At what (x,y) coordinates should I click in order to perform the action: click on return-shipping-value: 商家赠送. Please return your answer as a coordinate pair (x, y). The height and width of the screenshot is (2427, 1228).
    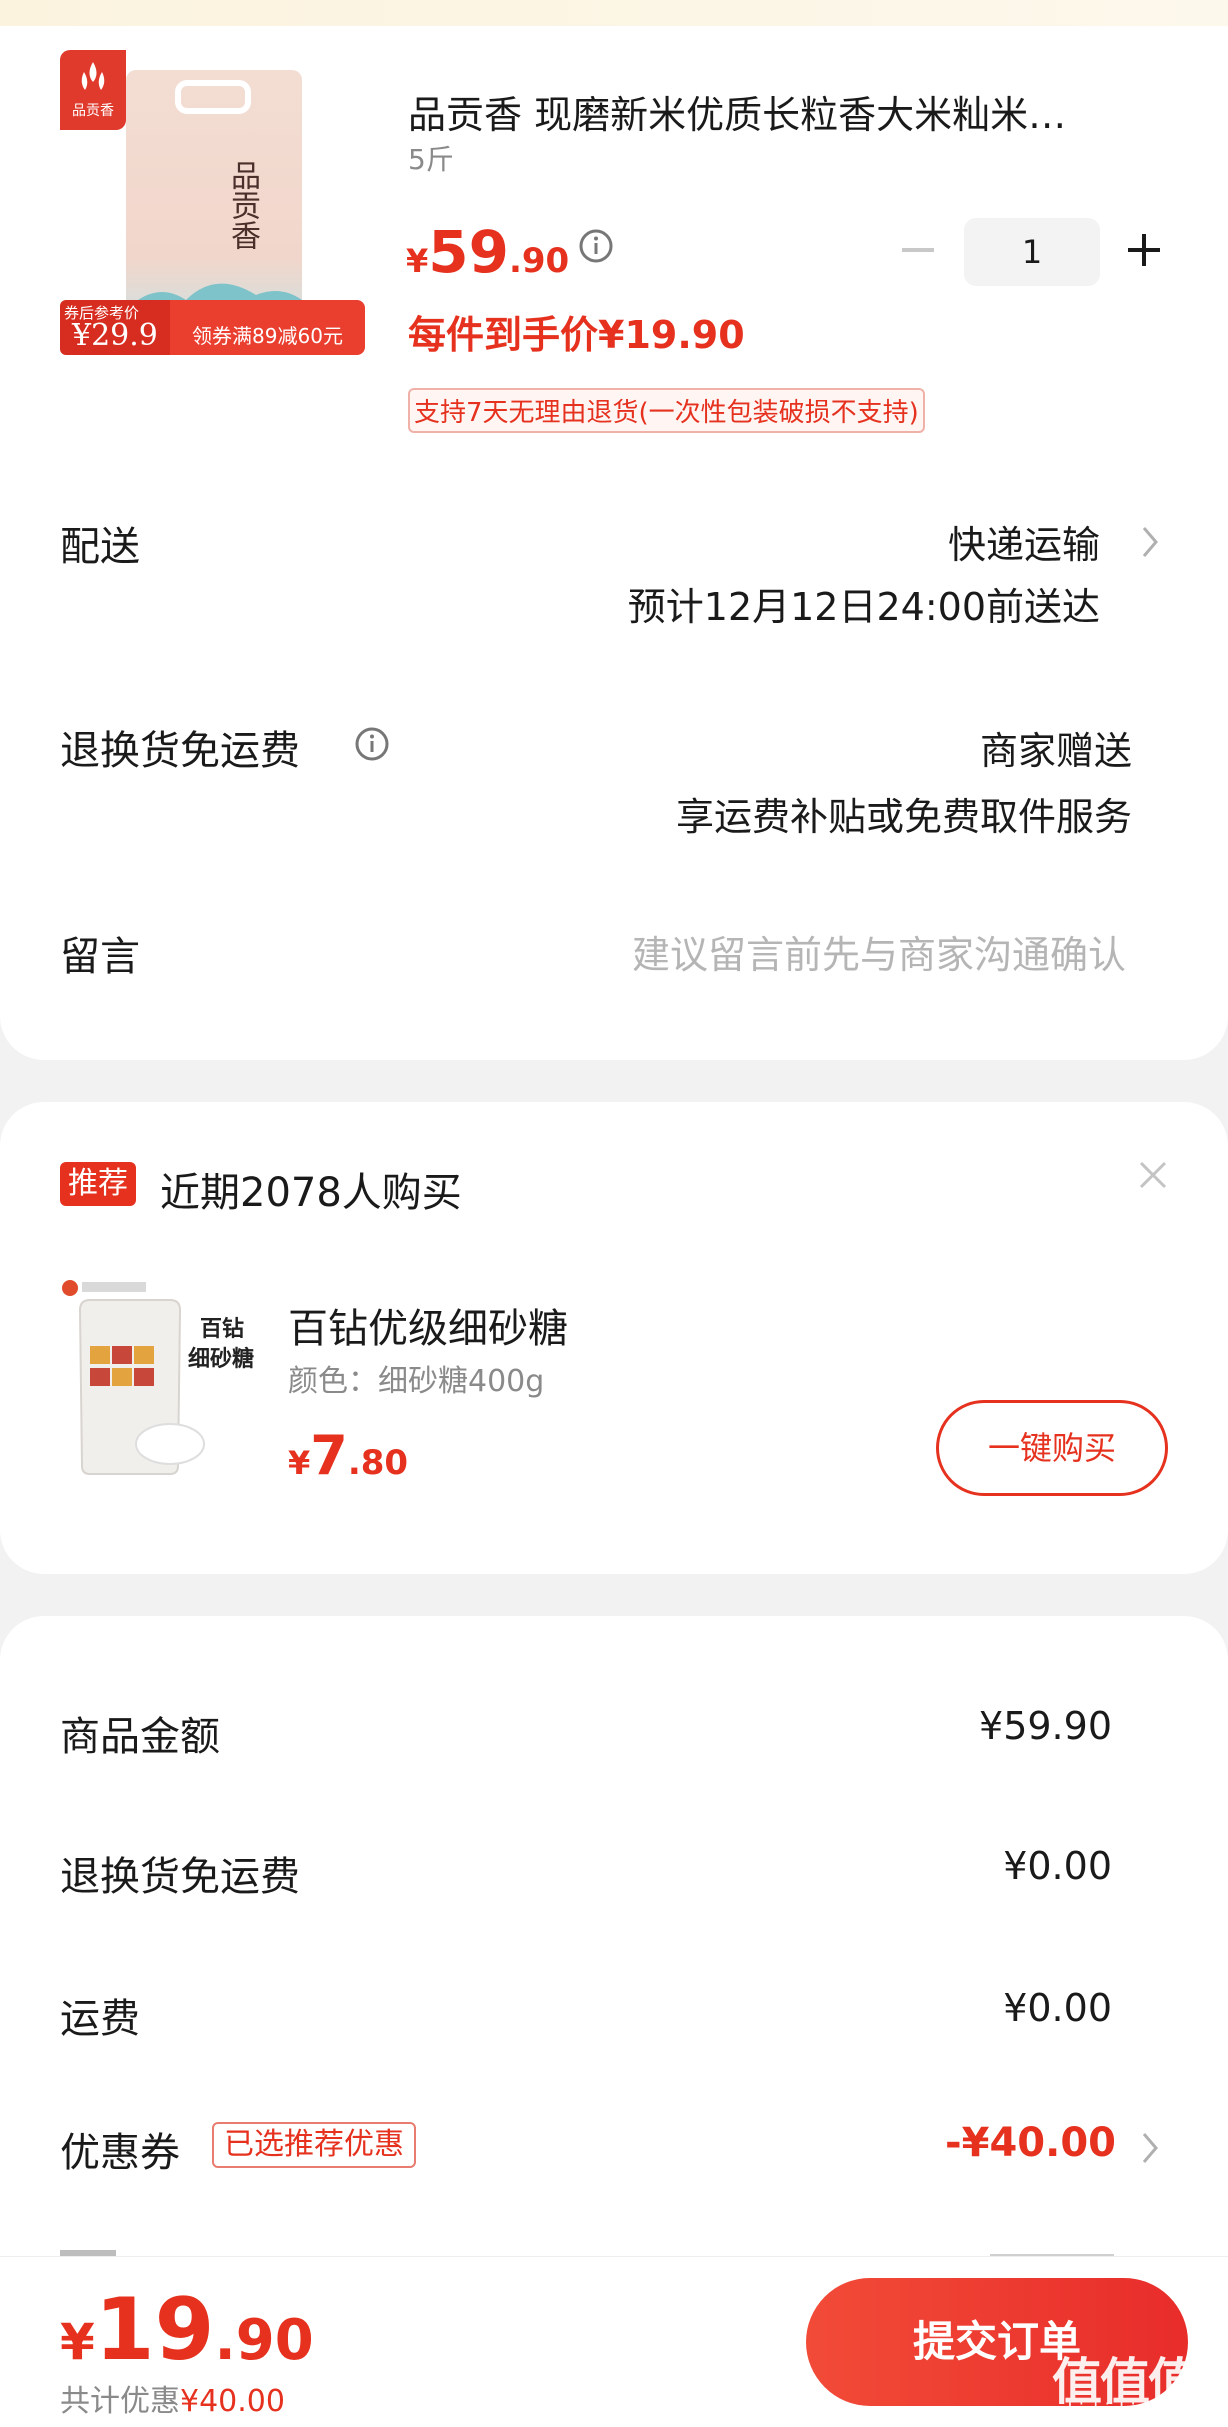
    Looking at the image, I should click on (1055, 751).